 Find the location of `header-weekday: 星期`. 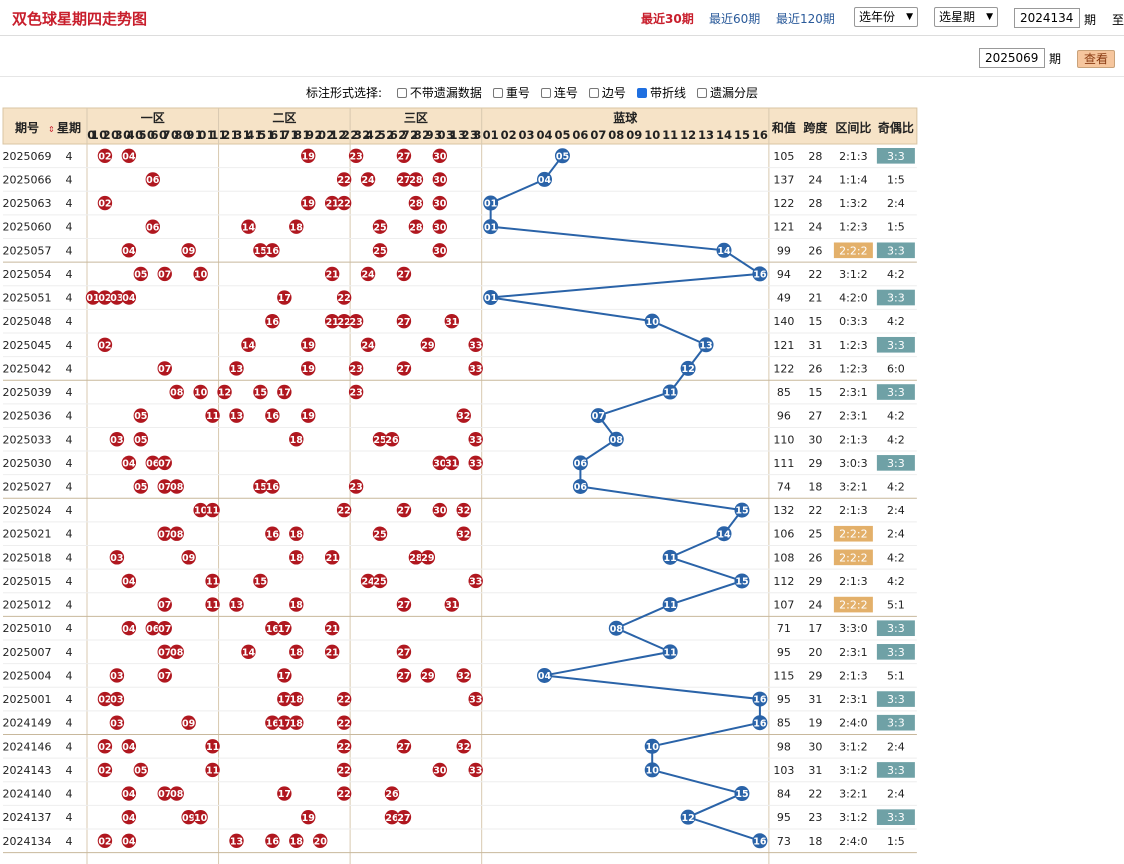

header-weekday: 星期 is located at coordinates (69, 127).